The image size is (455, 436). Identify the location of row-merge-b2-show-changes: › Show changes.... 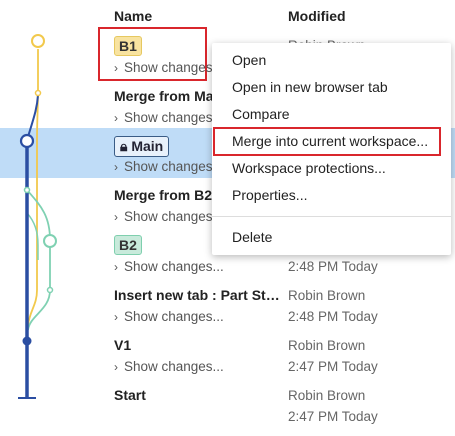
(169, 216).